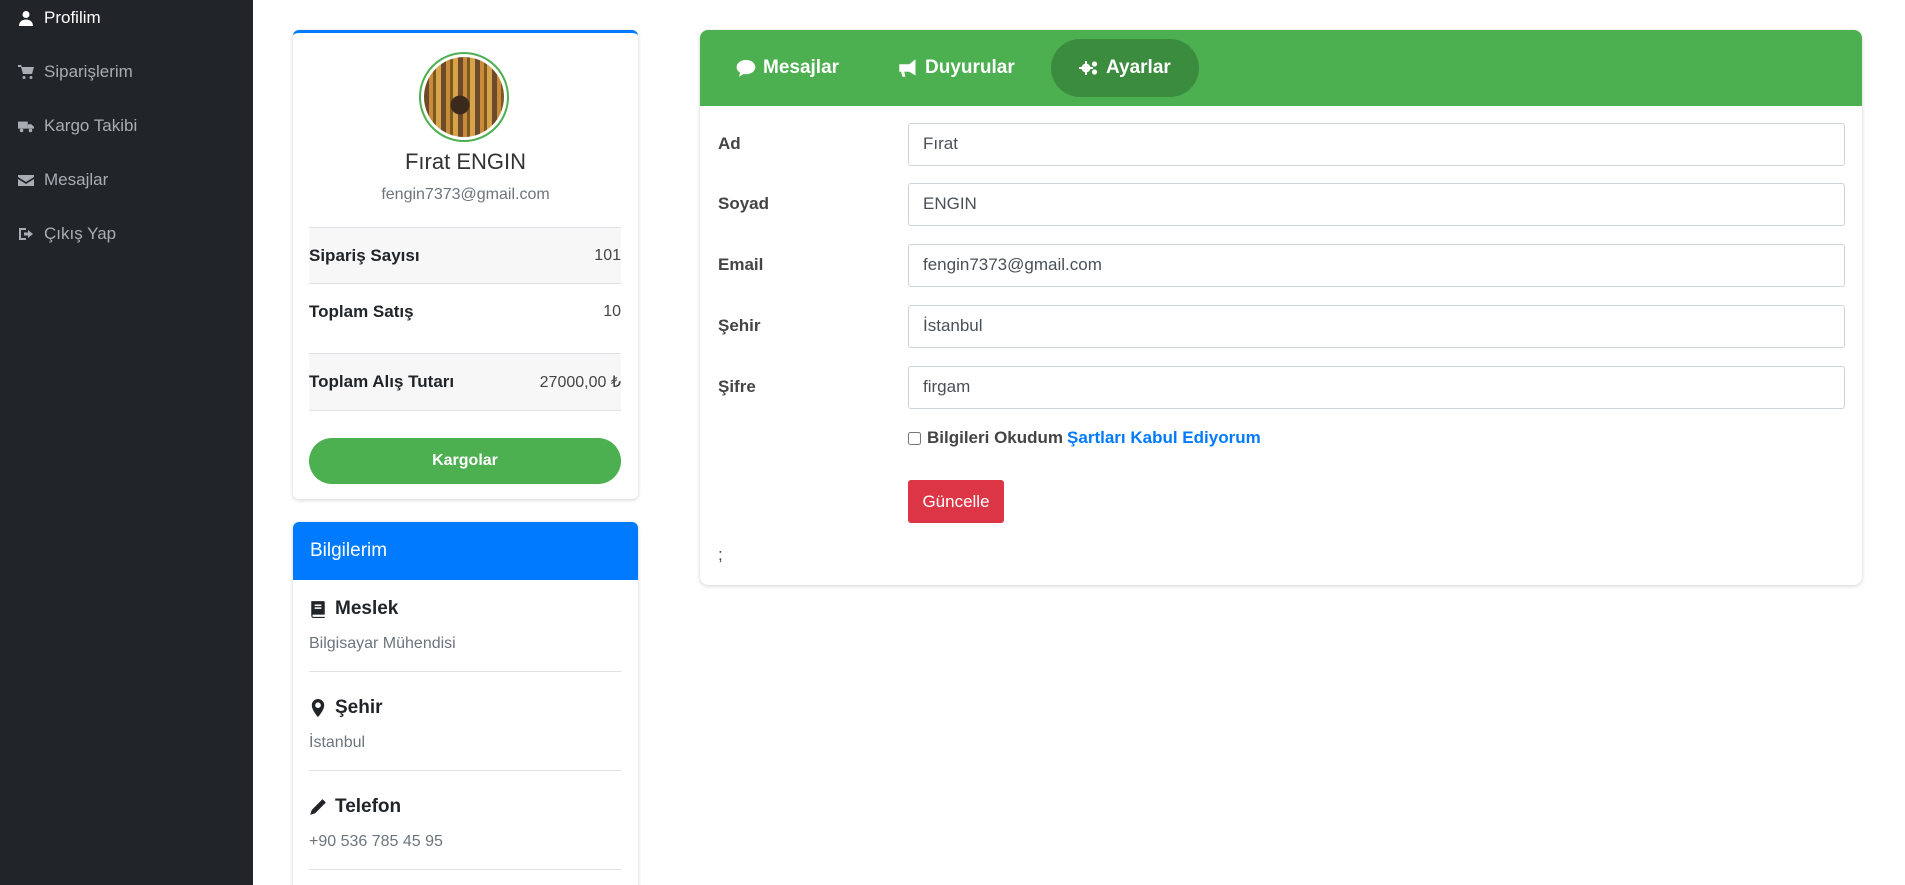 Image resolution: width=1905 pixels, height=885 pixels. What do you see at coordinates (359, 707) in the screenshot?
I see `info-item-title: Şehir` at bounding box center [359, 707].